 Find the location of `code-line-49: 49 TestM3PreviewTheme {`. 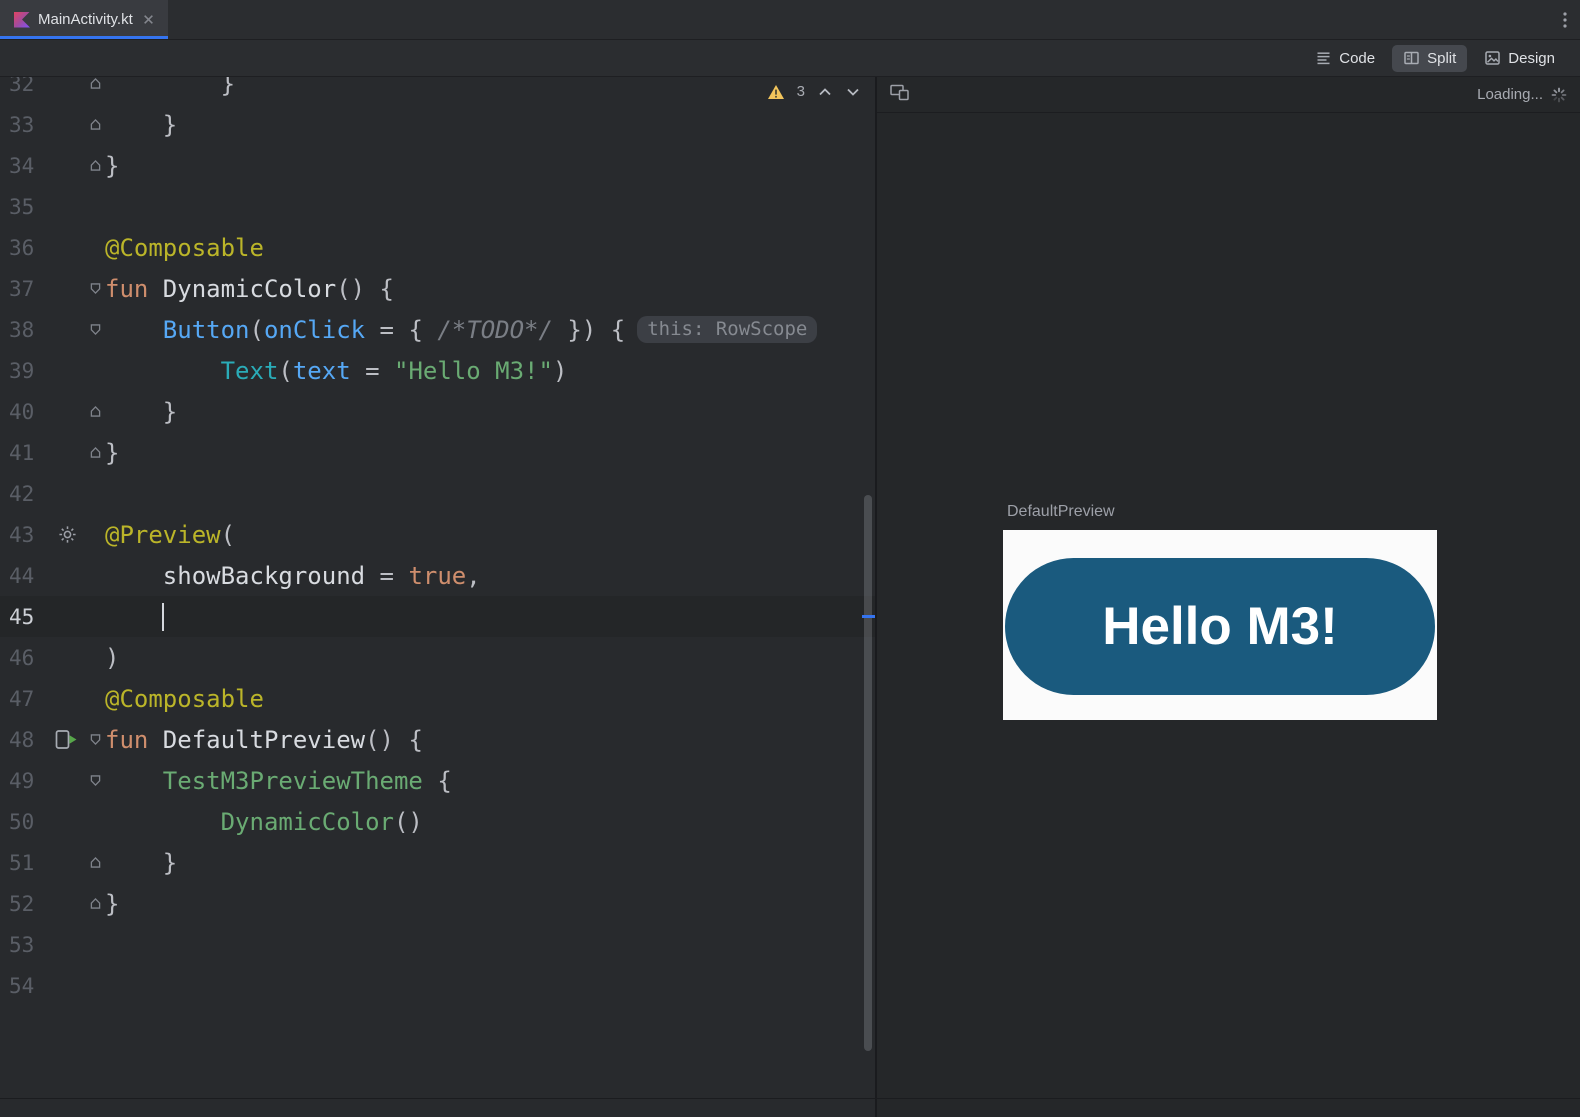

code-line-49: 49 TestM3PreviewTheme { is located at coordinates (437, 780).